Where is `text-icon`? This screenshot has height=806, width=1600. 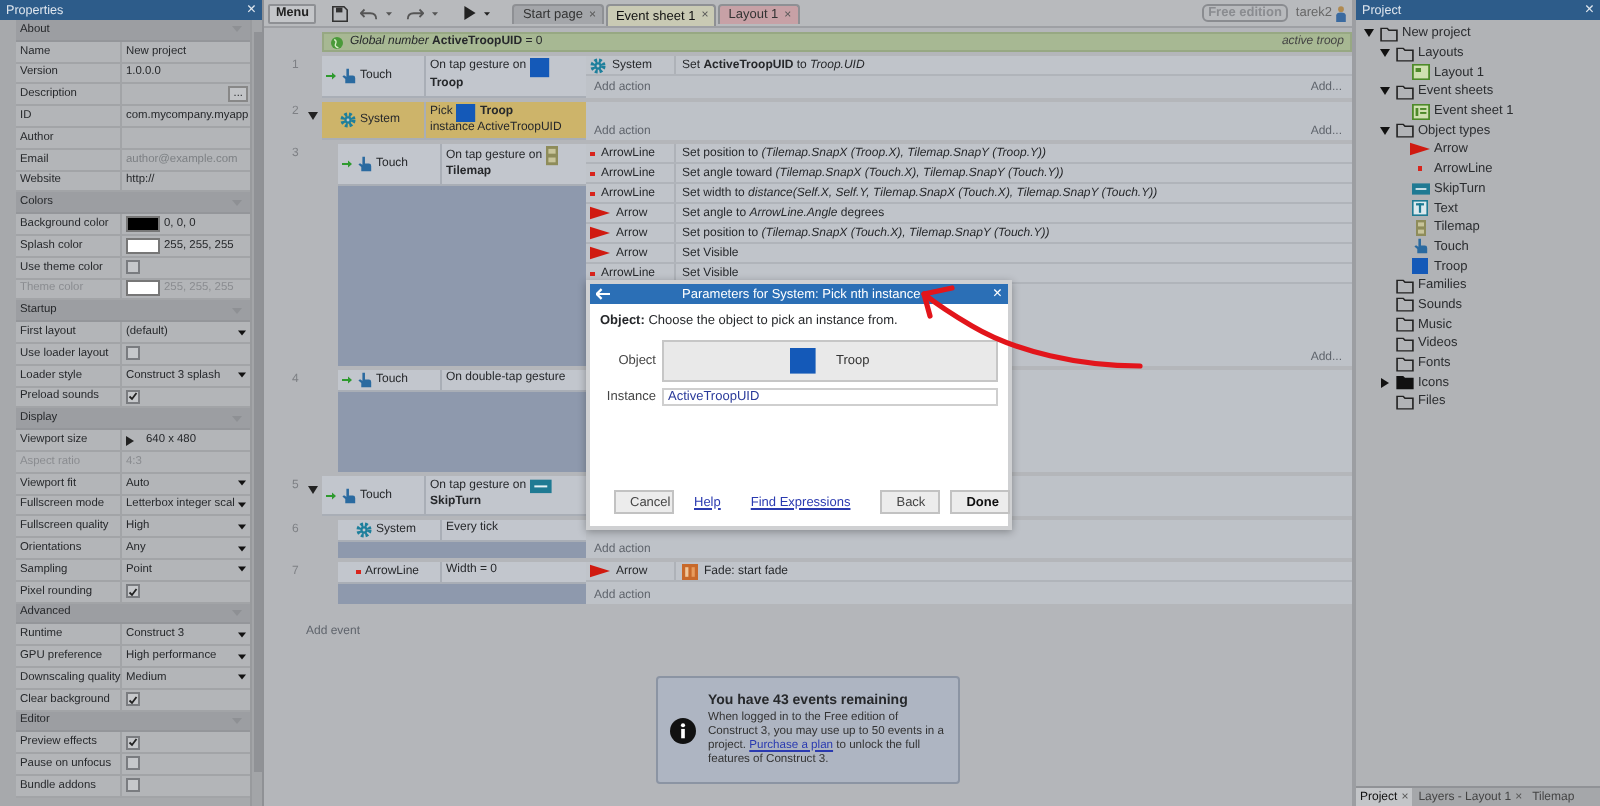 text-icon is located at coordinates (1420, 208).